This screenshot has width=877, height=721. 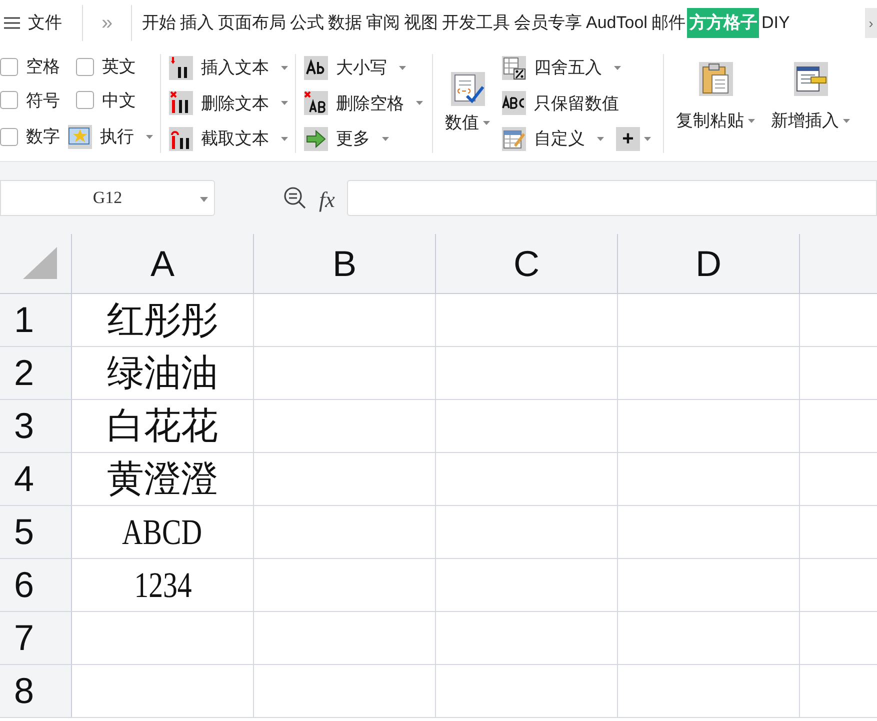 What do you see at coordinates (43, 101) in the screenshot?
I see `checkbox-label: 符号` at bounding box center [43, 101].